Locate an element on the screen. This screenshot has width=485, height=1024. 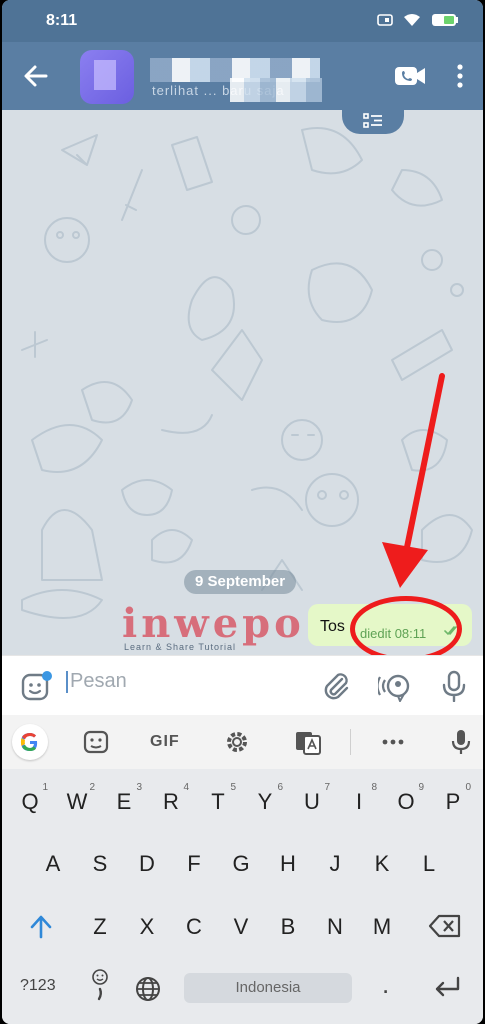
status-time: 8:11 is located at coordinates (62, 20).